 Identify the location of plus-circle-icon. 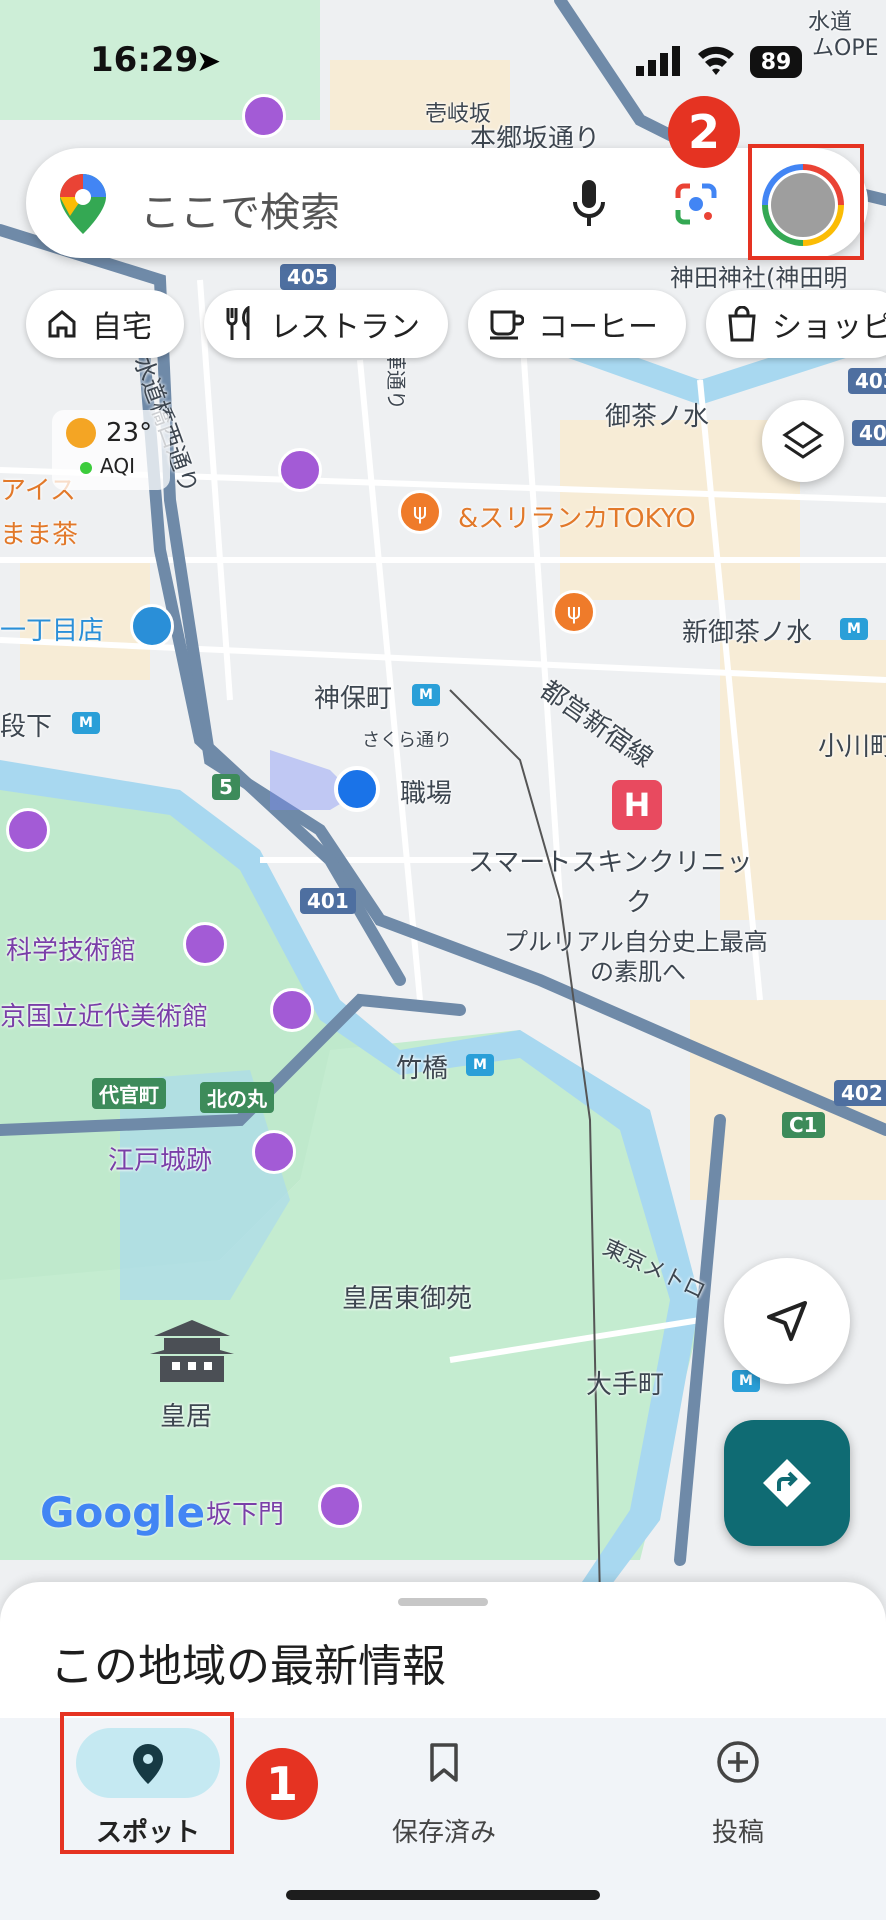
(738, 1762).